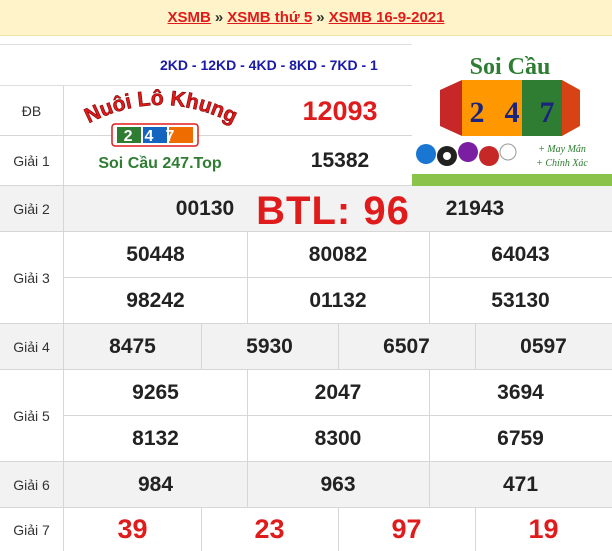 The height and width of the screenshot is (551, 612). What do you see at coordinates (520, 392) in the screenshot?
I see `prize-value-g5-3: 3694` at bounding box center [520, 392].